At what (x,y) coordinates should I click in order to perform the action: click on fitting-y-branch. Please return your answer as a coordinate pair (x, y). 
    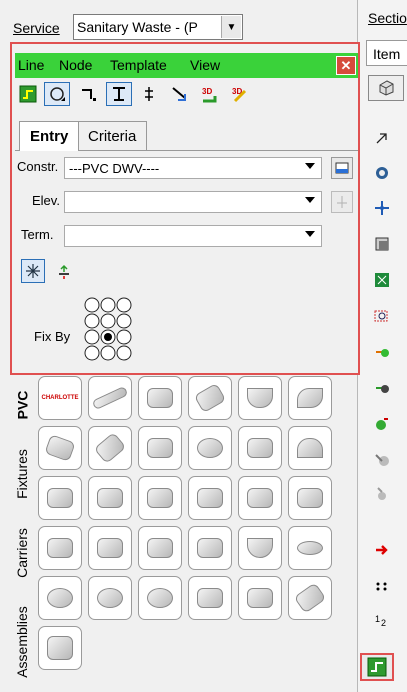
    Looking at the image, I should click on (260, 598).